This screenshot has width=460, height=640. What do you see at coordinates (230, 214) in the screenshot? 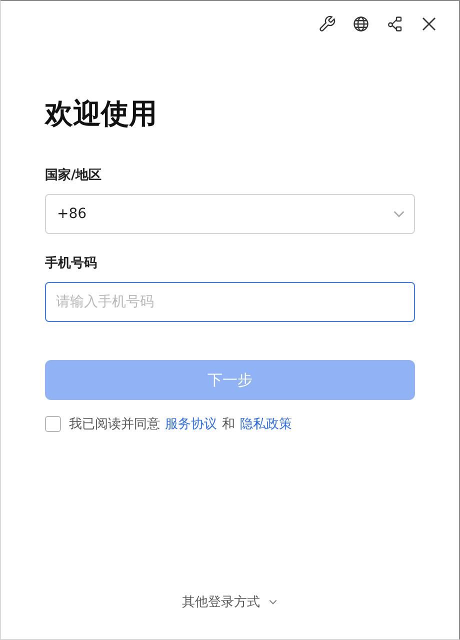
I see `region-select: +86` at bounding box center [230, 214].